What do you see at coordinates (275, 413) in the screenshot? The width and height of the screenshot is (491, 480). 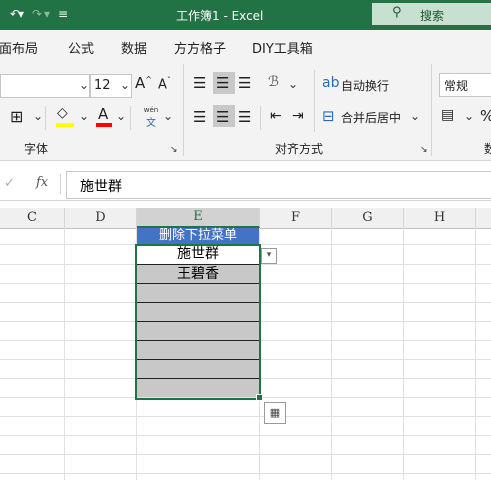 I see `quick-analysis-icon: ▦` at bounding box center [275, 413].